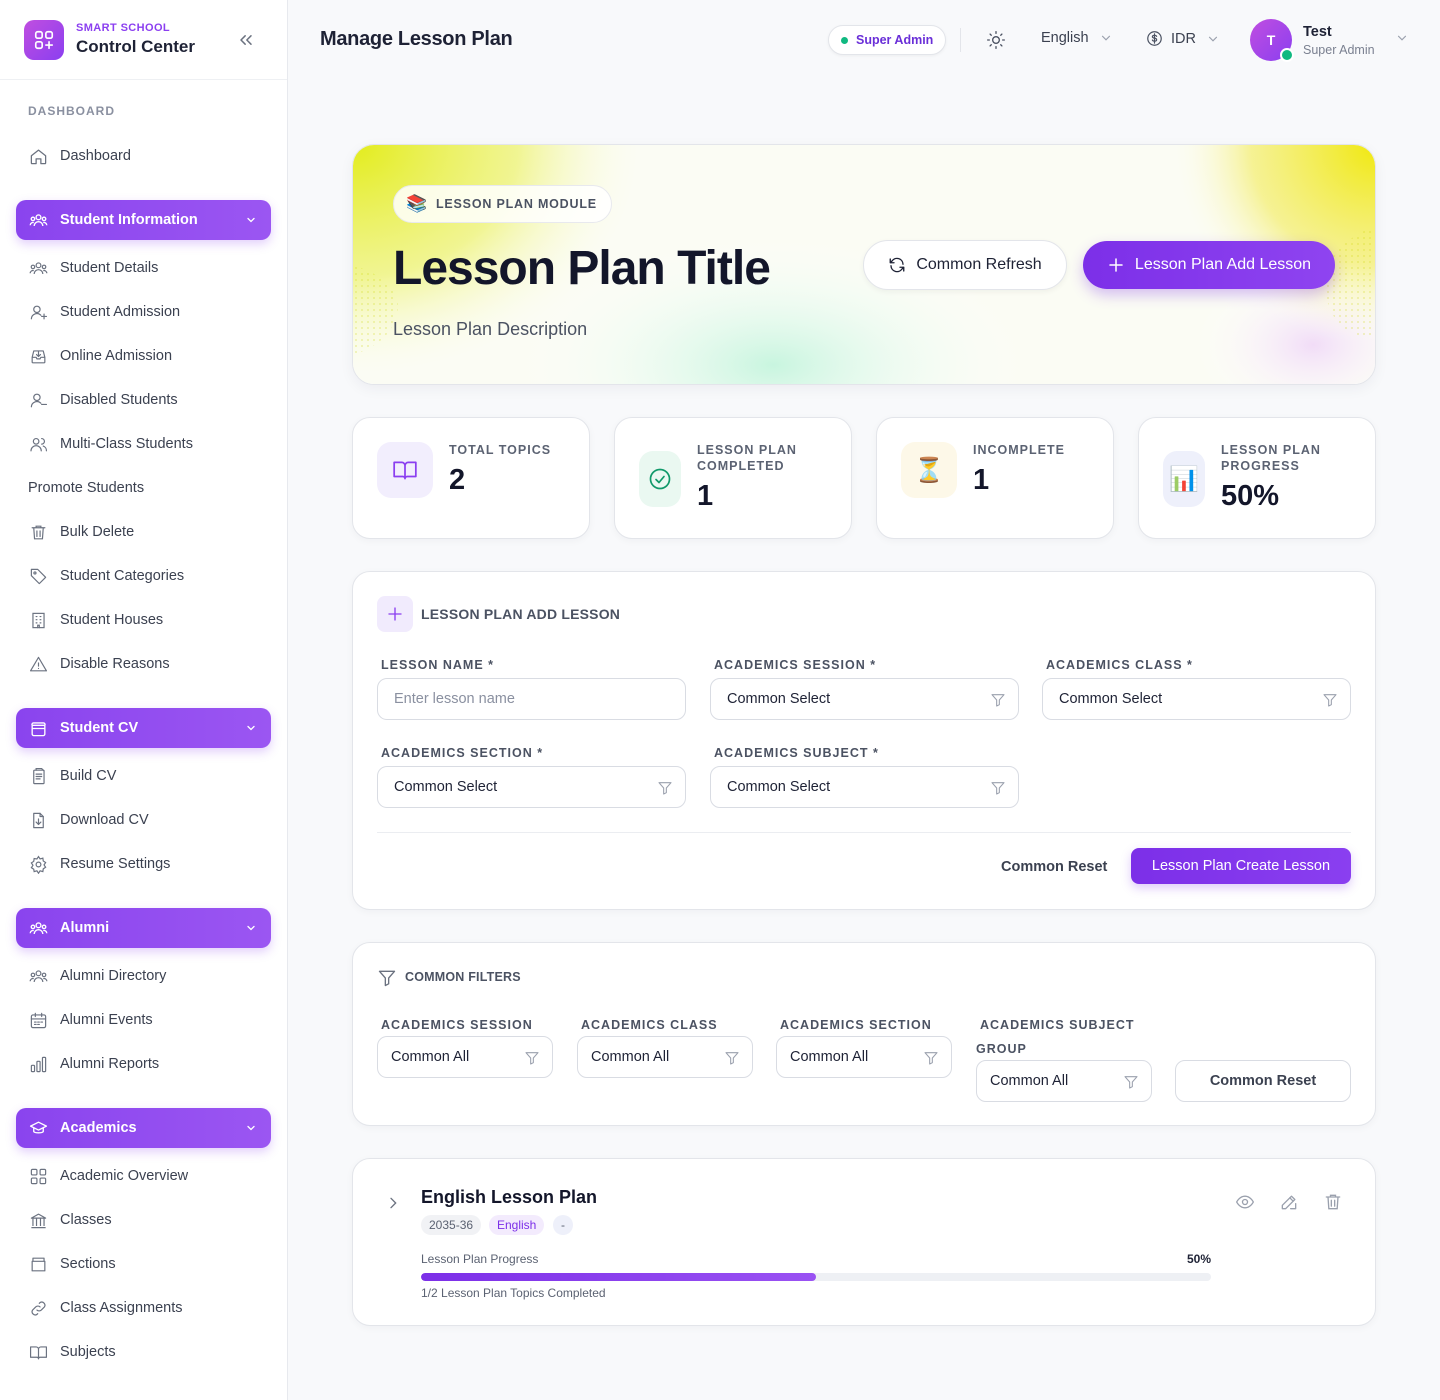 The image size is (1440, 1400). I want to click on check-circle-icon, so click(660, 479).